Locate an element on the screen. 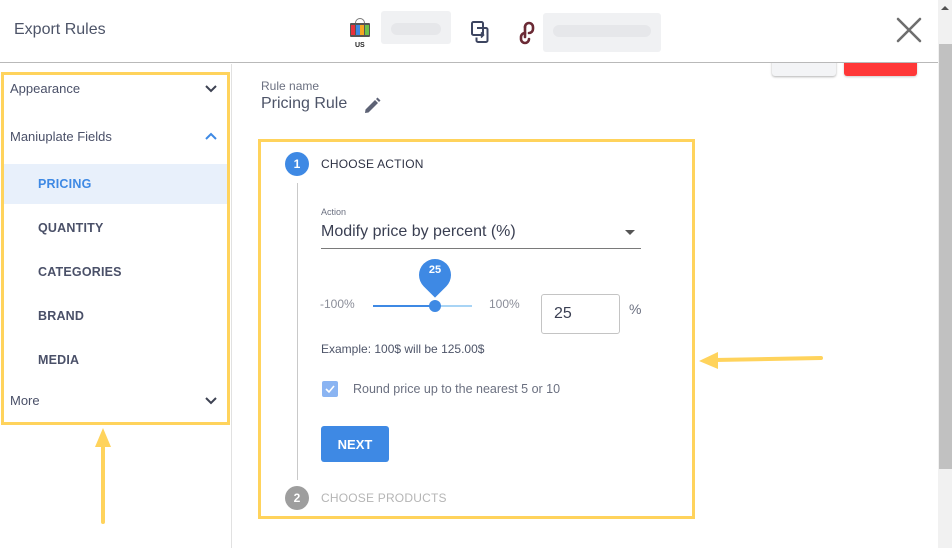 Image resolution: width=952 pixels, height=548 pixels. step-2-title: CHOOSE PRODUCTS is located at coordinates (384, 498).